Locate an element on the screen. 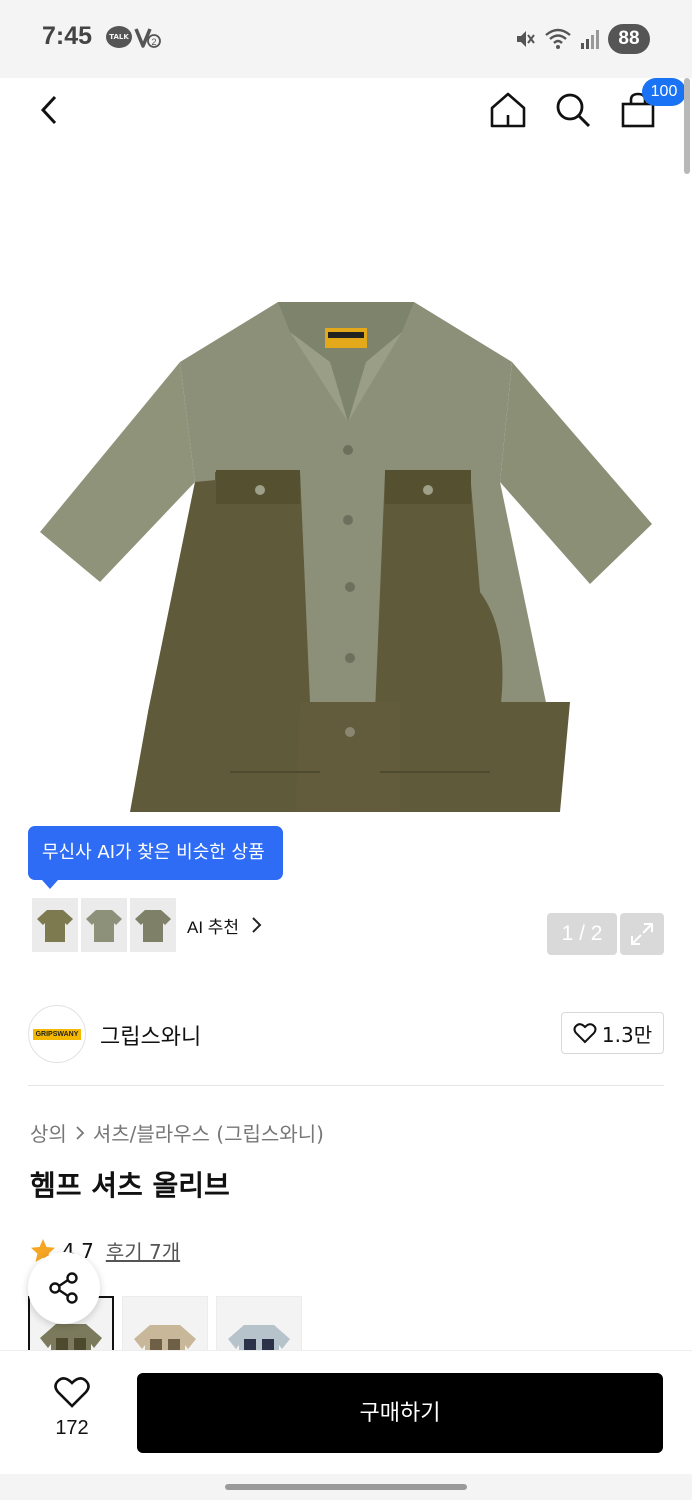  brand-name: 그립스와니 is located at coordinates (150, 1035).